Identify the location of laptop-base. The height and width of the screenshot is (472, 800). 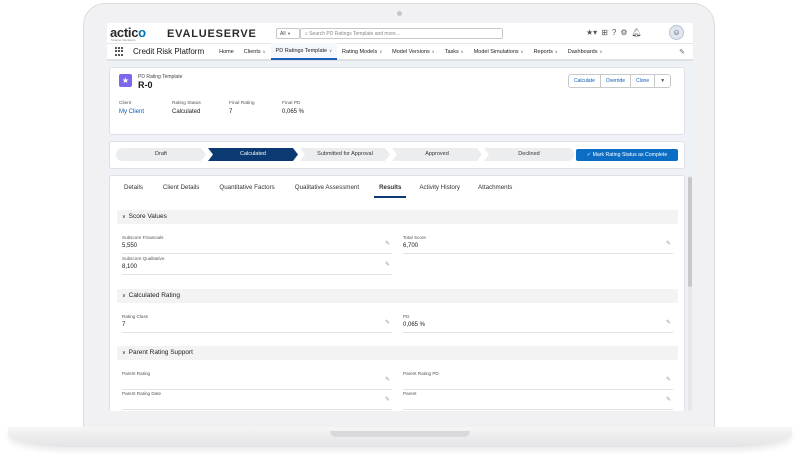
(400, 437).